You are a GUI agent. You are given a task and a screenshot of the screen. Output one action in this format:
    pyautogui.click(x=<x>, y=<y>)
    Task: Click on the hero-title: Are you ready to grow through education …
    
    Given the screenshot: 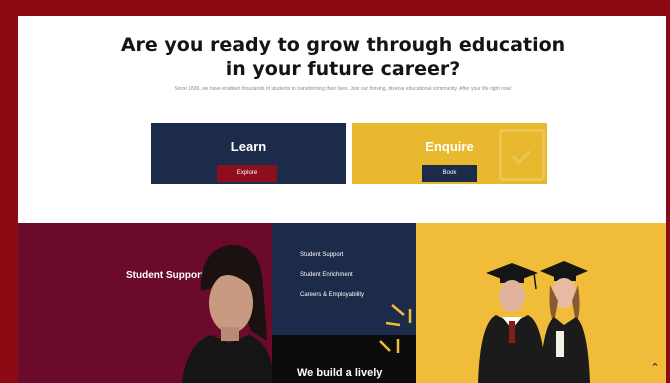 What is the action you would take?
    pyautogui.click(x=343, y=57)
    